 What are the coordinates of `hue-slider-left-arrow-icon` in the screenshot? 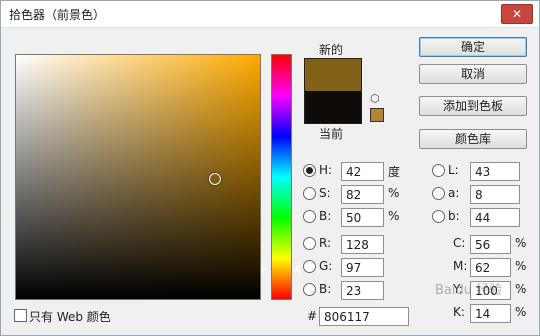 It's located at (264, 269).